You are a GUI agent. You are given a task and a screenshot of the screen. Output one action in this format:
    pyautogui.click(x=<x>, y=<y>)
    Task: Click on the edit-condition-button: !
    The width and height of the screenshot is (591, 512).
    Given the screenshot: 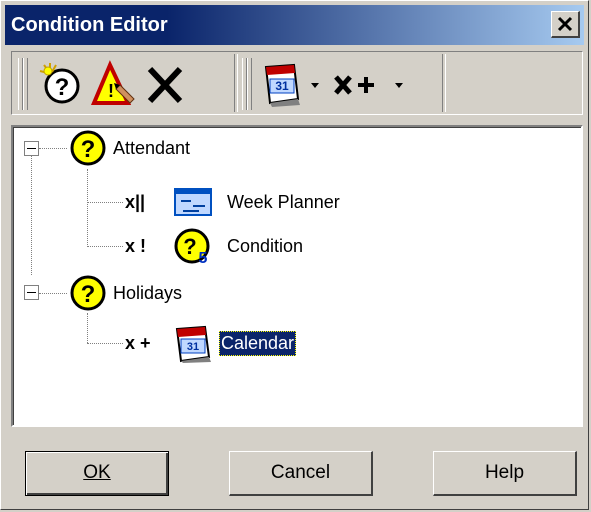 What is the action you would take?
    pyautogui.click(x=114, y=84)
    